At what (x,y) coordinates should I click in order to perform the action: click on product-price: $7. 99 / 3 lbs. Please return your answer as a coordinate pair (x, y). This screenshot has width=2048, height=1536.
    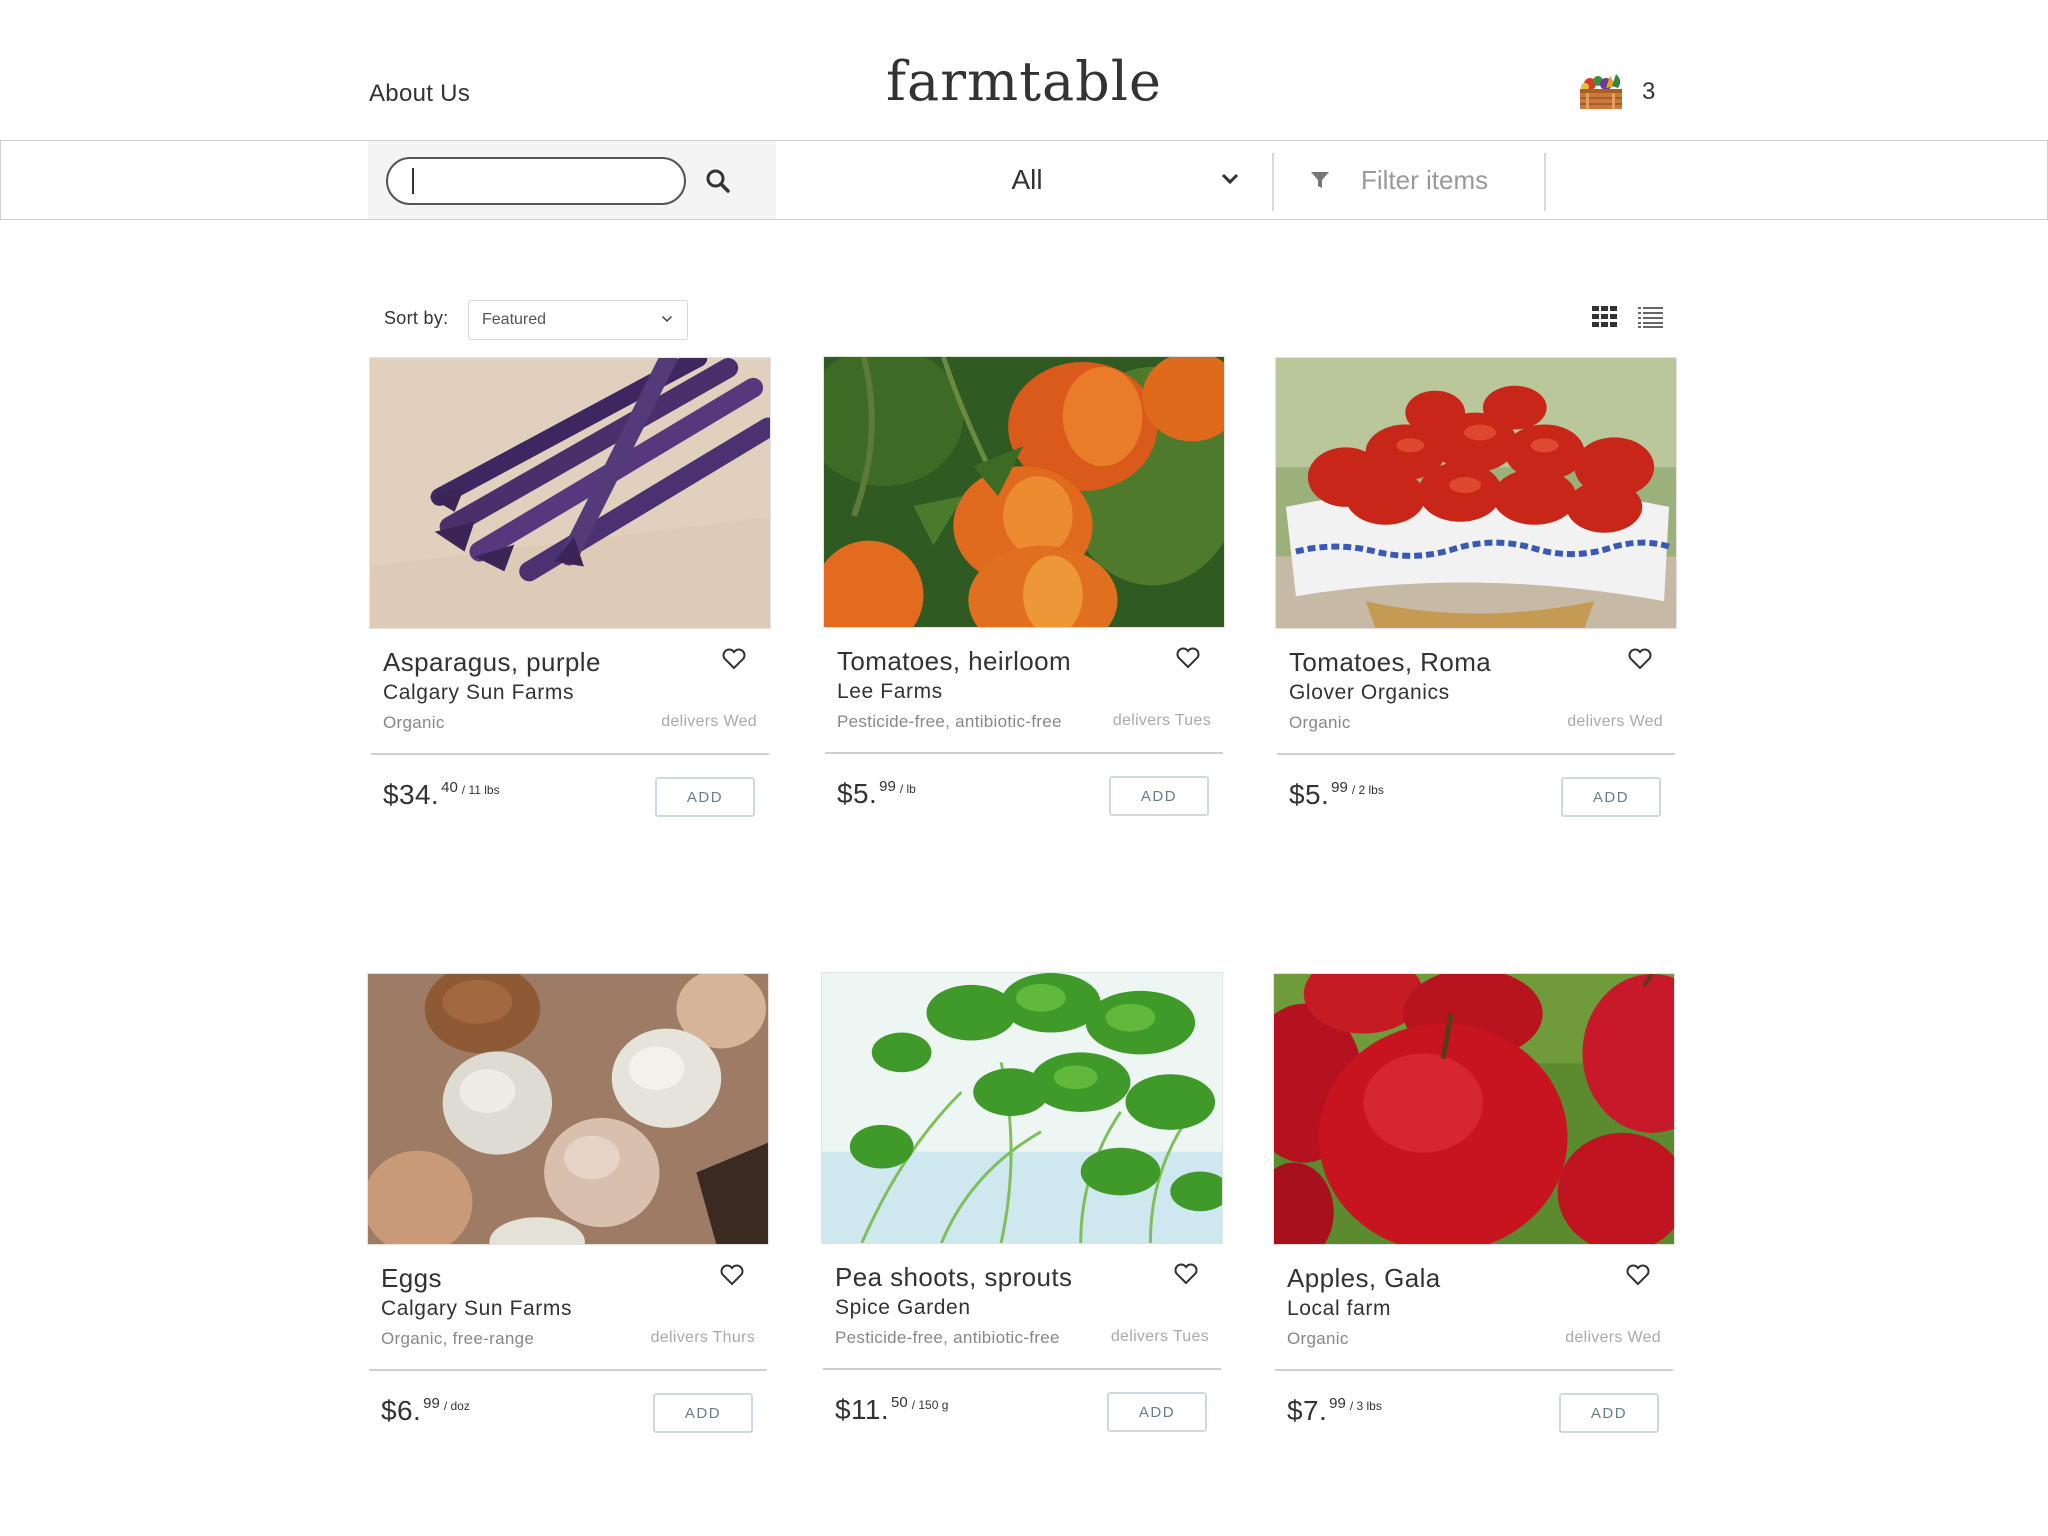
    Looking at the image, I should click on (1334, 1411).